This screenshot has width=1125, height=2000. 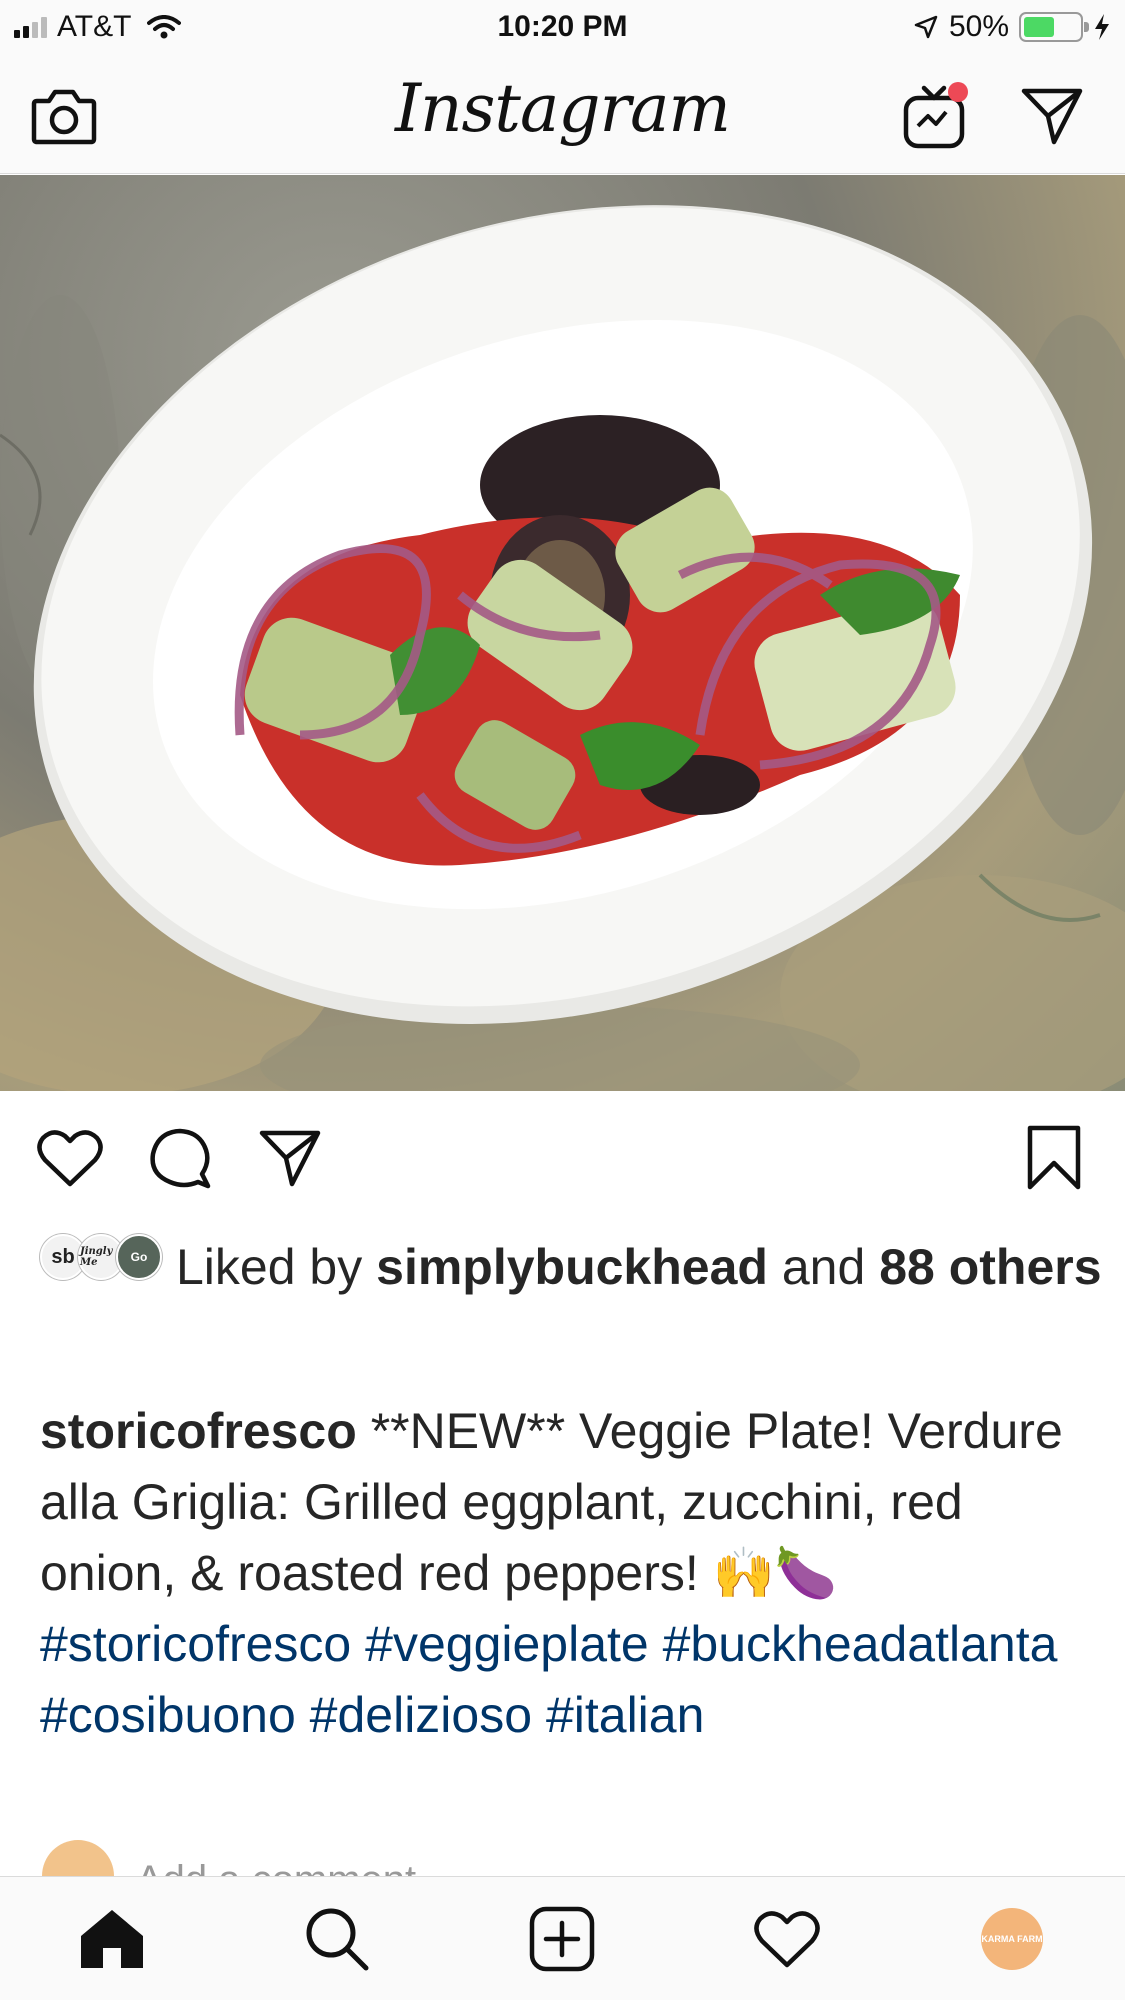 I want to click on save-button, so click(x=1054, y=1158).